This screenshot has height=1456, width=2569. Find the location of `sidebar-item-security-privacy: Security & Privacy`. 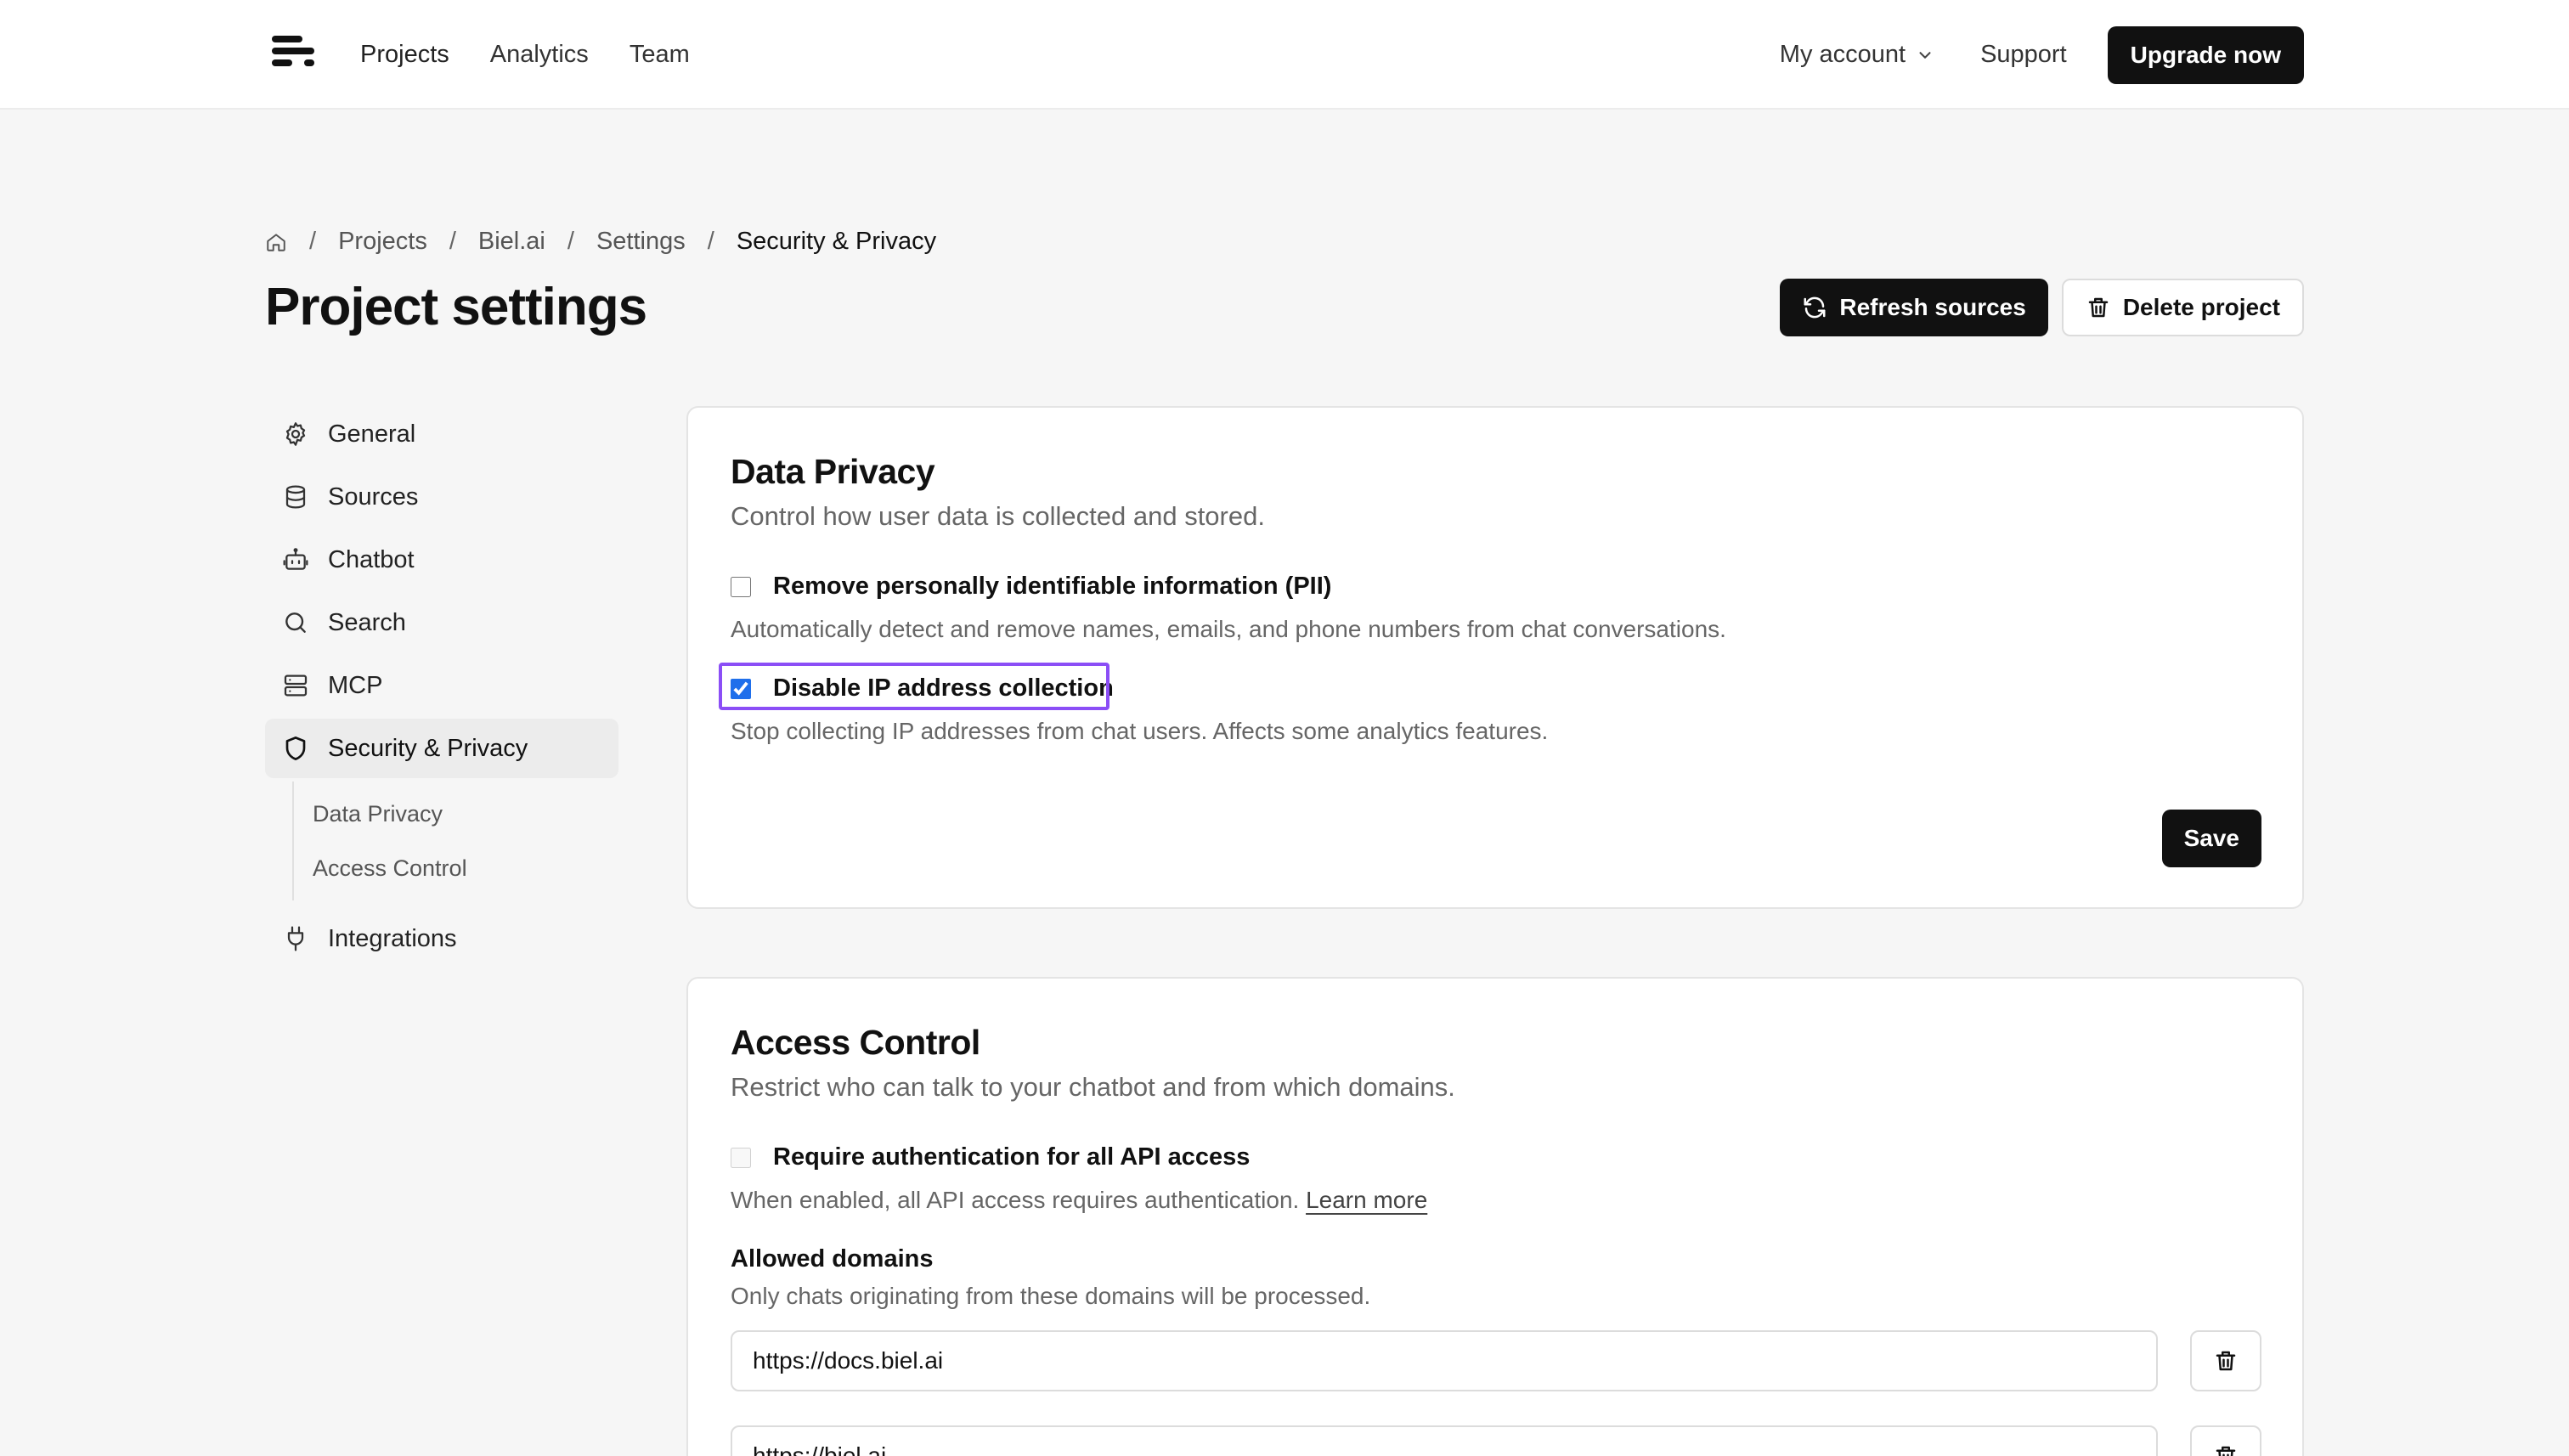

sidebar-item-security-privacy: Security & Privacy is located at coordinates (442, 748).